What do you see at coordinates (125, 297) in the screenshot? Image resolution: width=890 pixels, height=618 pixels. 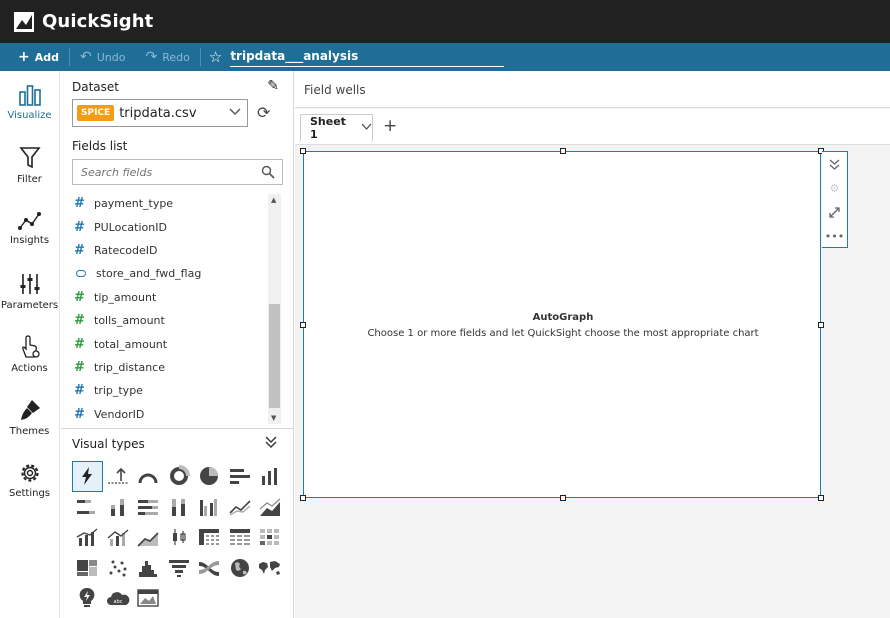 I see `field-name: tip_amount` at bounding box center [125, 297].